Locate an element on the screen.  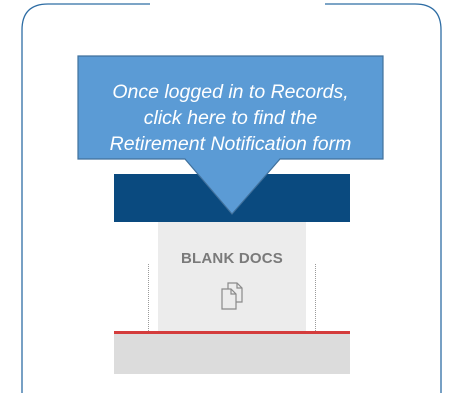
blank-docs-tab-label: BLANK DOCS is located at coordinates (232, 258).